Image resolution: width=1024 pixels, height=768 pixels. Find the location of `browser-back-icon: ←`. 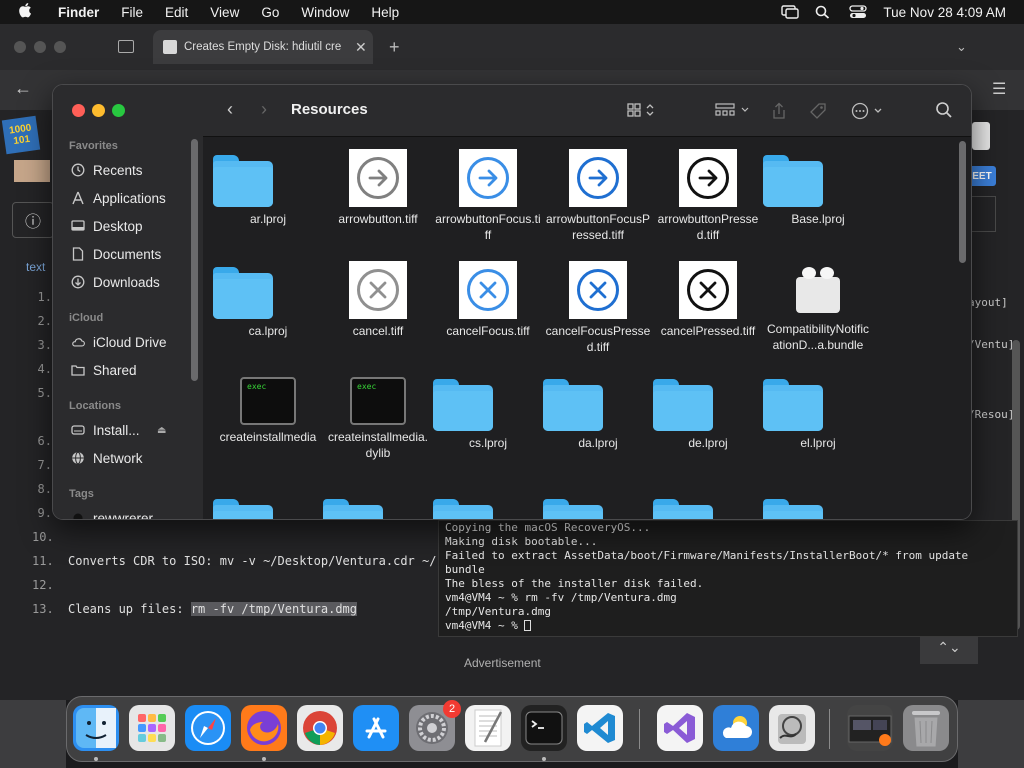

browser-back-icon: ← is located at coordinates (23, 88).